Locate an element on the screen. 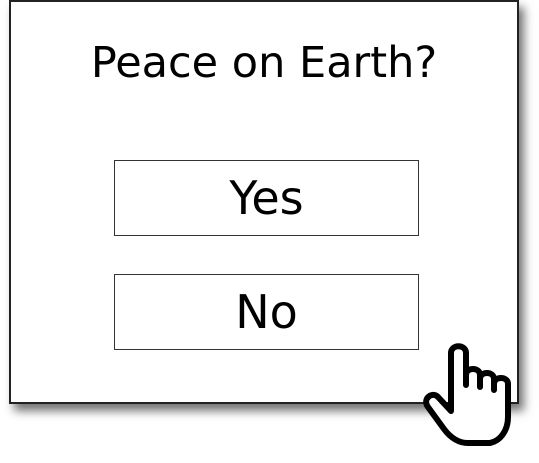 The image size is (539, 463). hand-pointer-icon is located at coordinates (467, 394).